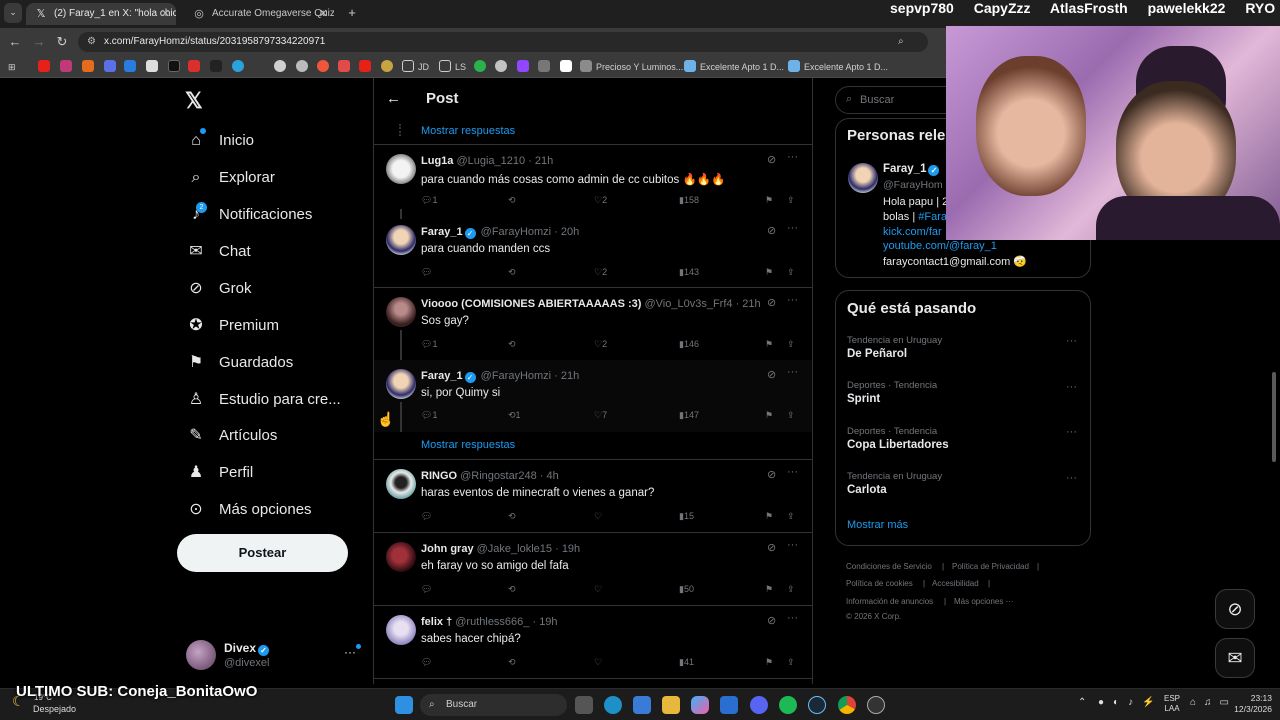 The image size is (1280, 720). I want to click on bookmark-icon-chrome, so click(282, 67).